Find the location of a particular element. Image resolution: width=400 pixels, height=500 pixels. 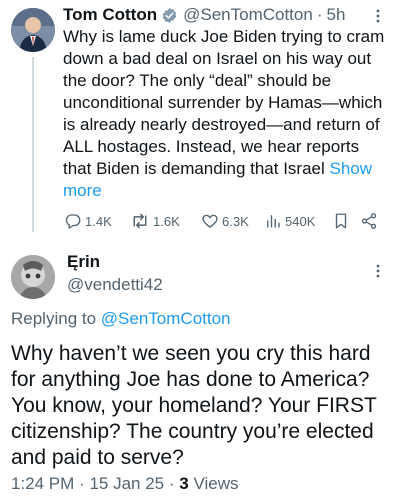

reply-date: 15 Jan 25 is located at coordinates (126, 483).